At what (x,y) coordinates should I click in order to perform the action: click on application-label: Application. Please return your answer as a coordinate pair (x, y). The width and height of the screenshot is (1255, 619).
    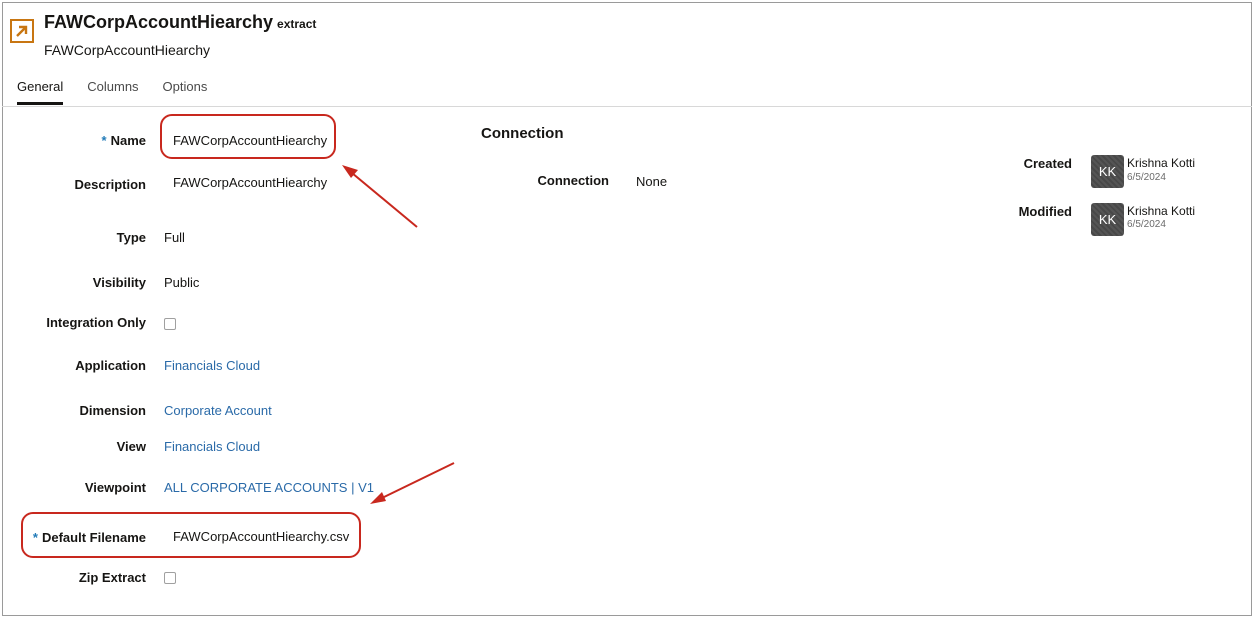
    Looking at the image, I should click on (110, 365).